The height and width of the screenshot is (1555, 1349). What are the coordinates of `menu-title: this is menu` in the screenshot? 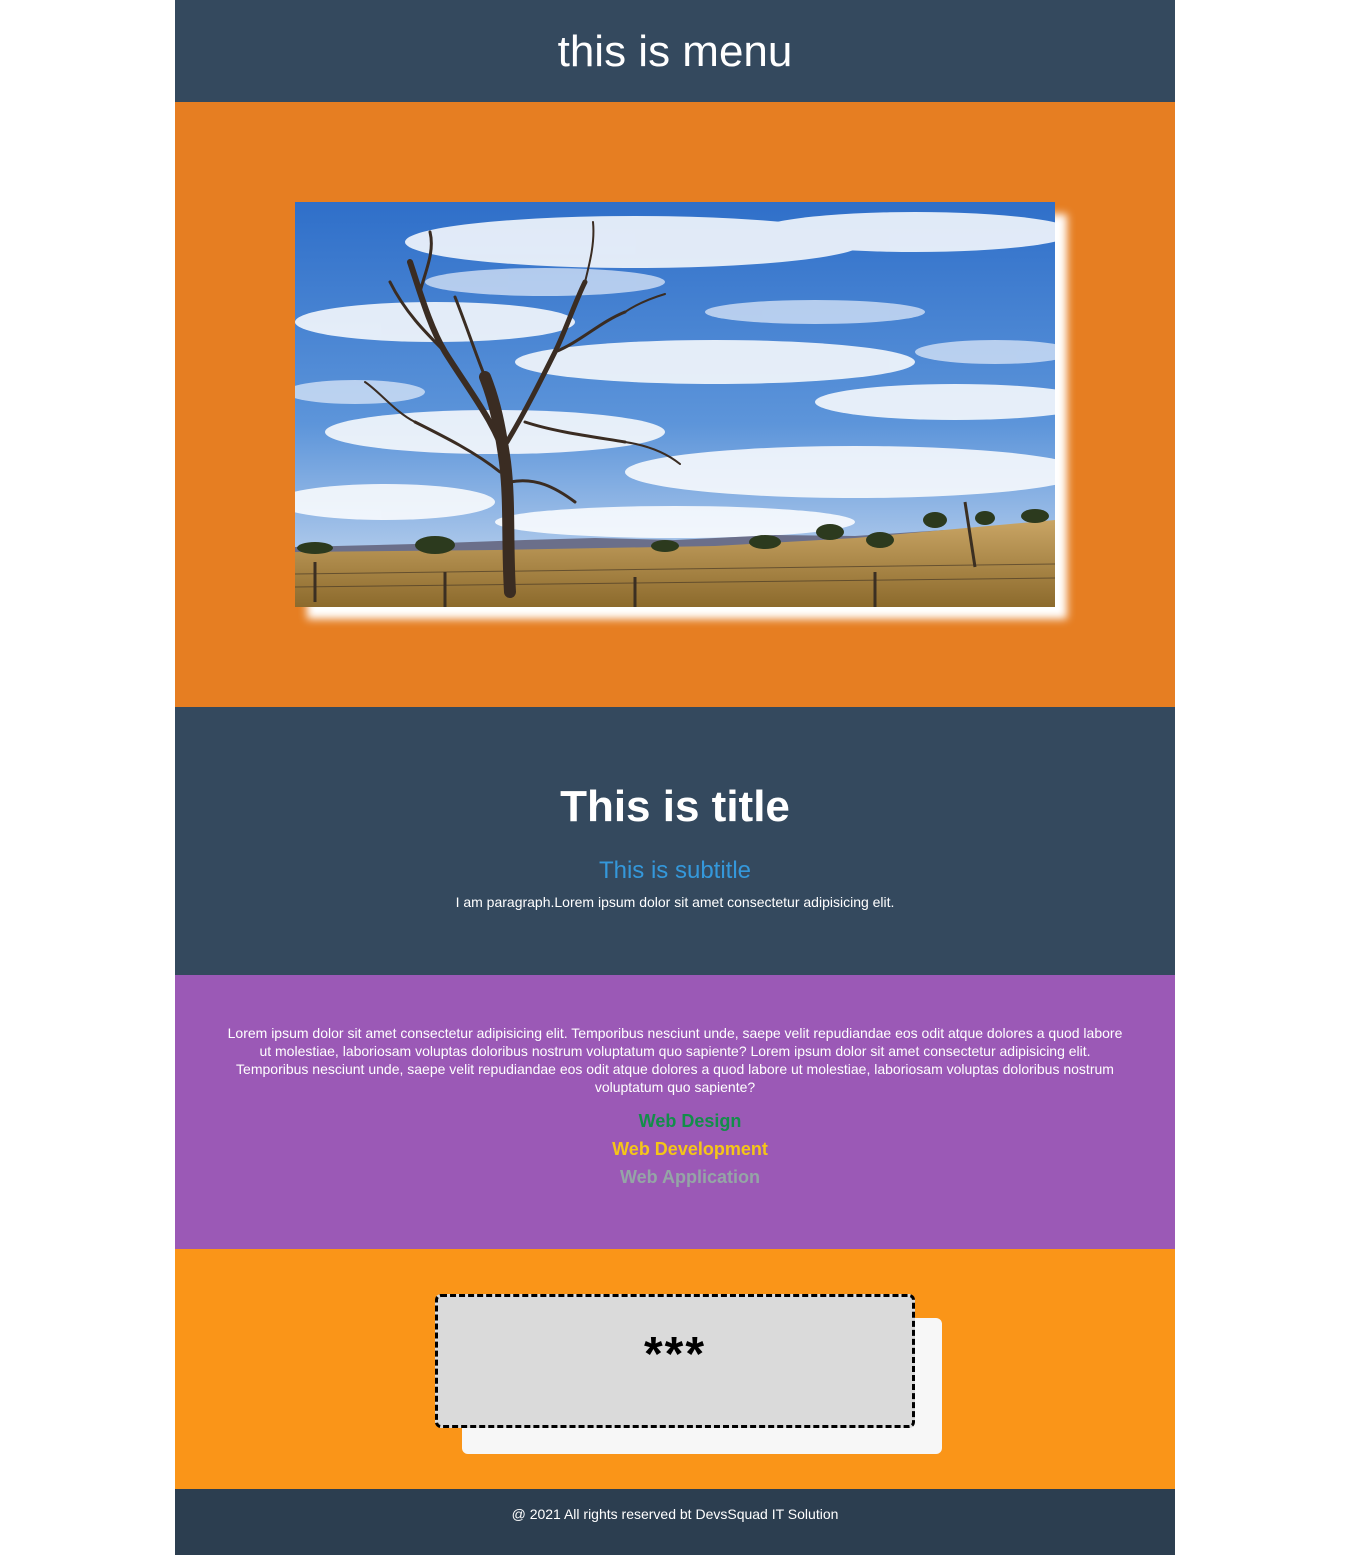 It's located at (675, 51).